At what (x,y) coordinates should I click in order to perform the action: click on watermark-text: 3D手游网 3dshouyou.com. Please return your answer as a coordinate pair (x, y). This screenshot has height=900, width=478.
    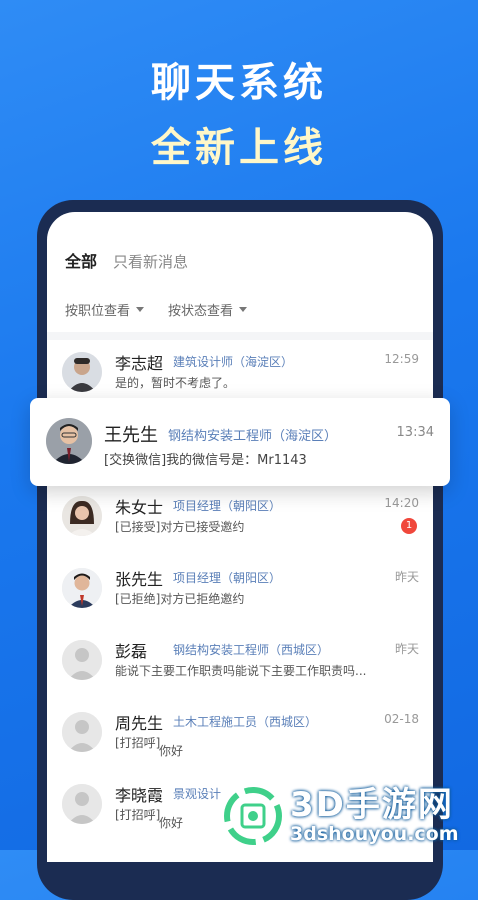
    Looking at the image, I should click on (374, 816).